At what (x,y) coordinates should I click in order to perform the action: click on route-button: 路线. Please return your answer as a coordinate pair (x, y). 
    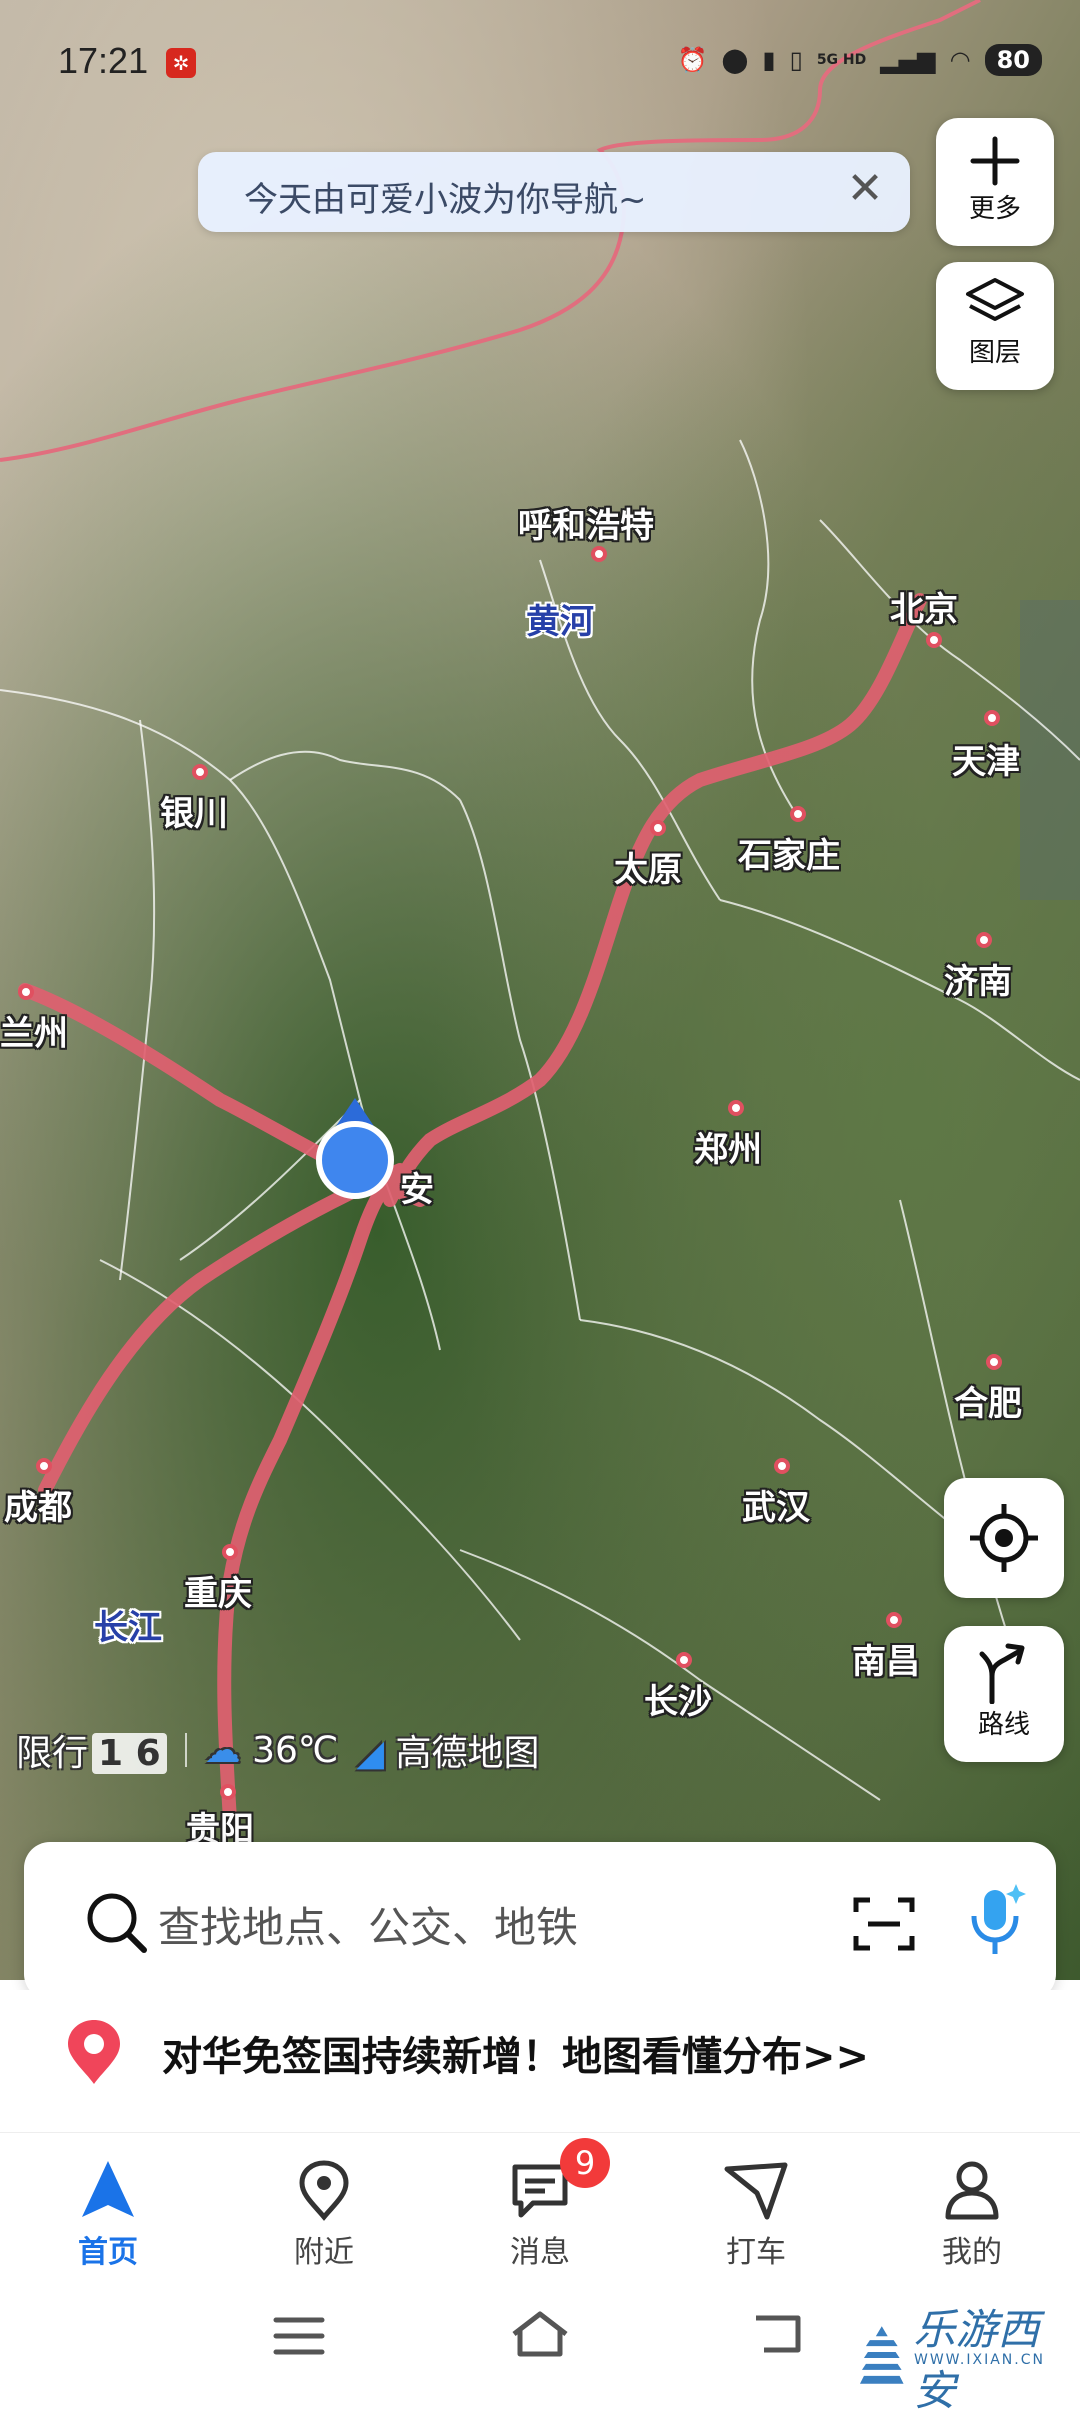
    Looking at the image, I should click on (1004, 1694).